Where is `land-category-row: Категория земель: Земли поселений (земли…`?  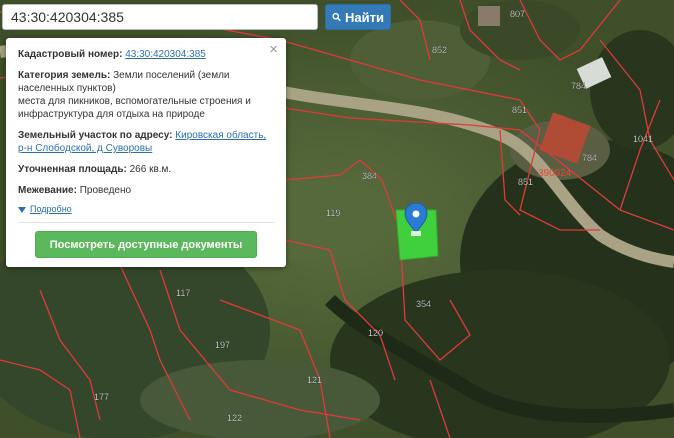
land-category-row: Категория земель: Земли поселений (земли… is located at coordinates (146, 95).